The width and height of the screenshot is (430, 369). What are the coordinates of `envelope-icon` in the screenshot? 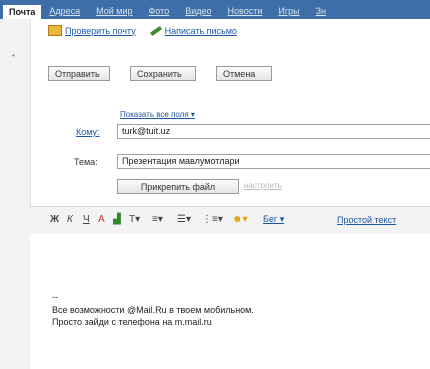 It's located at (55, 30).